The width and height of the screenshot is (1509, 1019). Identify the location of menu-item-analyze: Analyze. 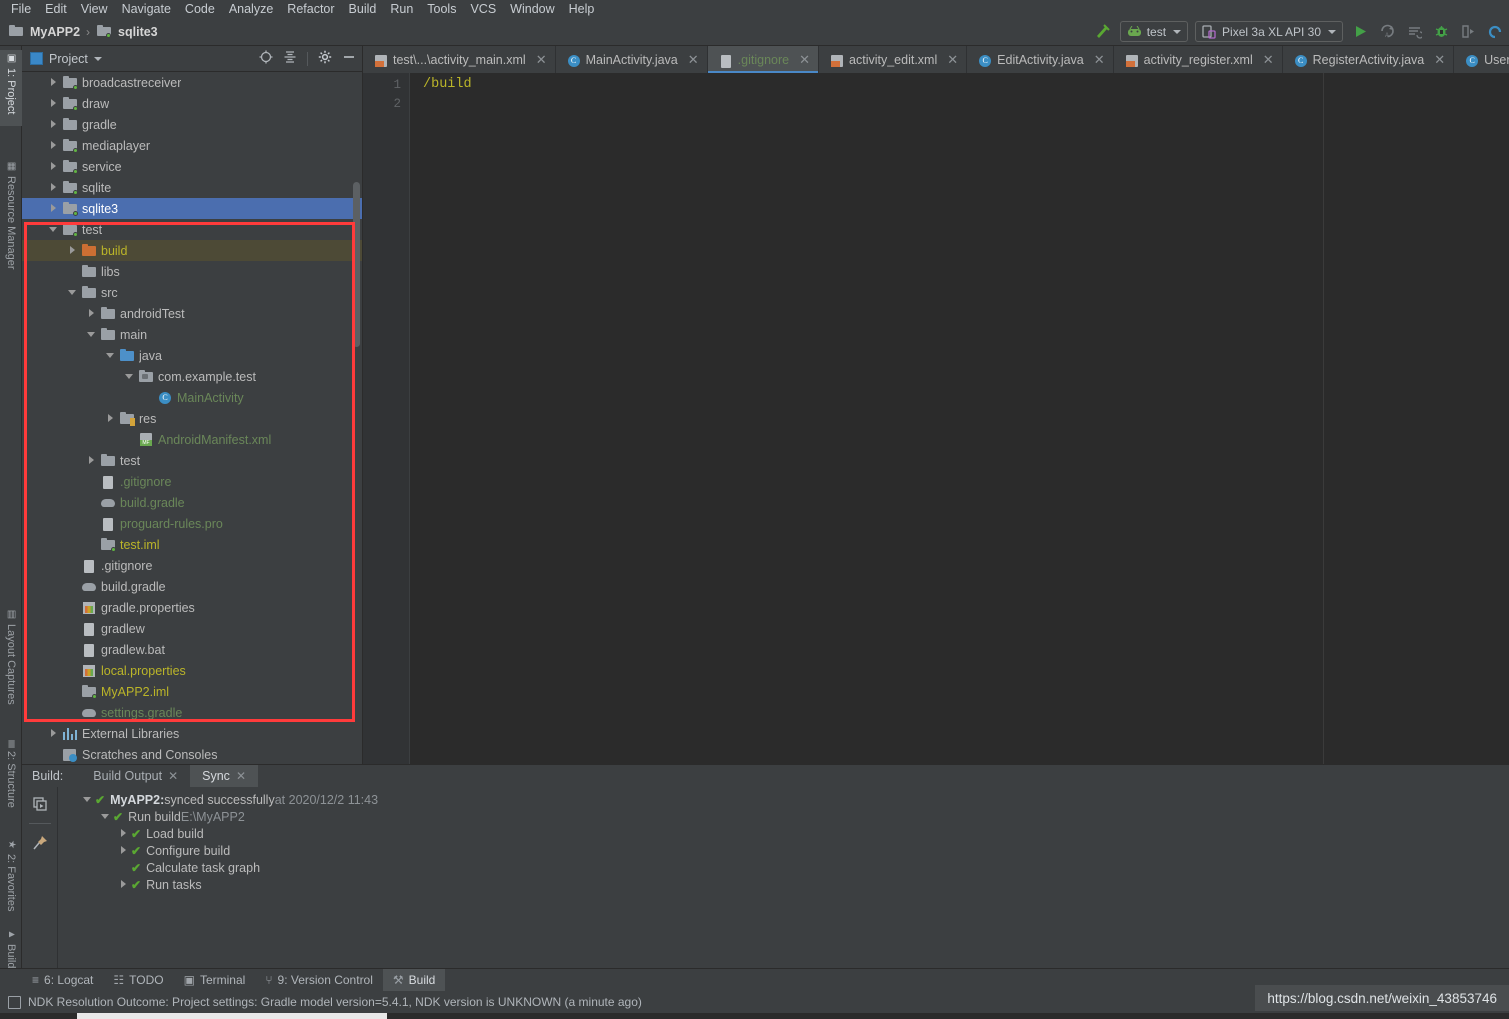
(251, 9).